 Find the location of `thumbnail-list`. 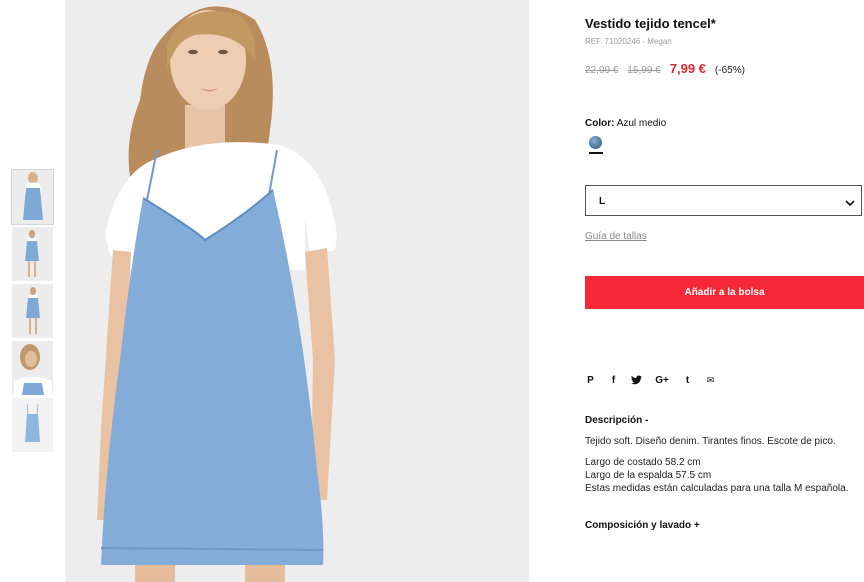

thumbnail-list is located at coordinates (32, 312).